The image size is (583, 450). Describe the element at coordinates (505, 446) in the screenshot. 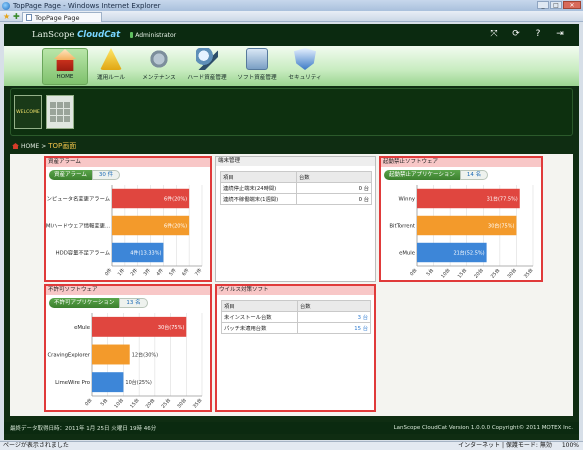

I see `security-zone: インターネット | 保護モード: 無効` at that location.